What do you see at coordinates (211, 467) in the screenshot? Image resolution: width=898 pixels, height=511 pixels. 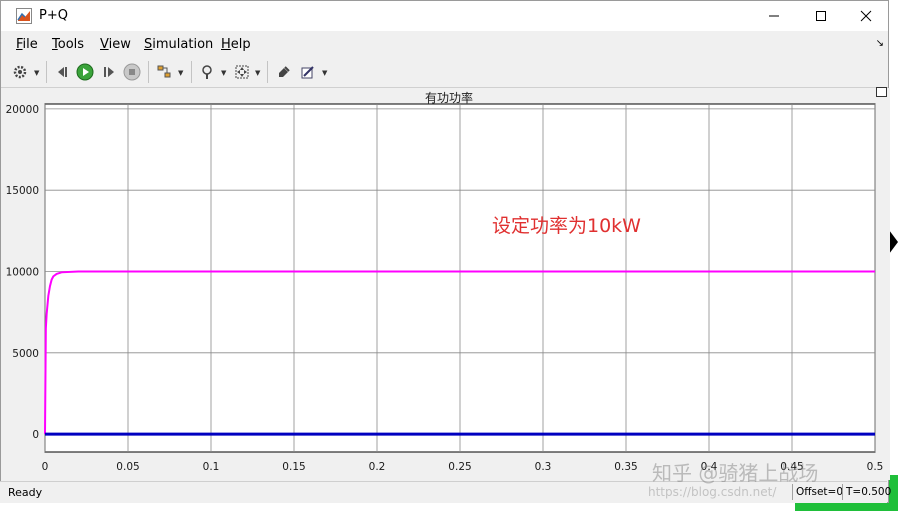 I see `x-tick-label: 0.1` at bounding box center [211, 467].